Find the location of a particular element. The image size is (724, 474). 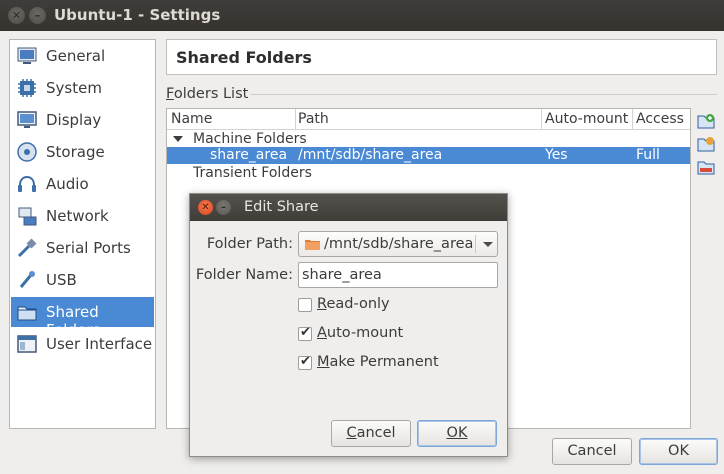

sidebar-item-label: User Interface is located at coordinates (99, 344).